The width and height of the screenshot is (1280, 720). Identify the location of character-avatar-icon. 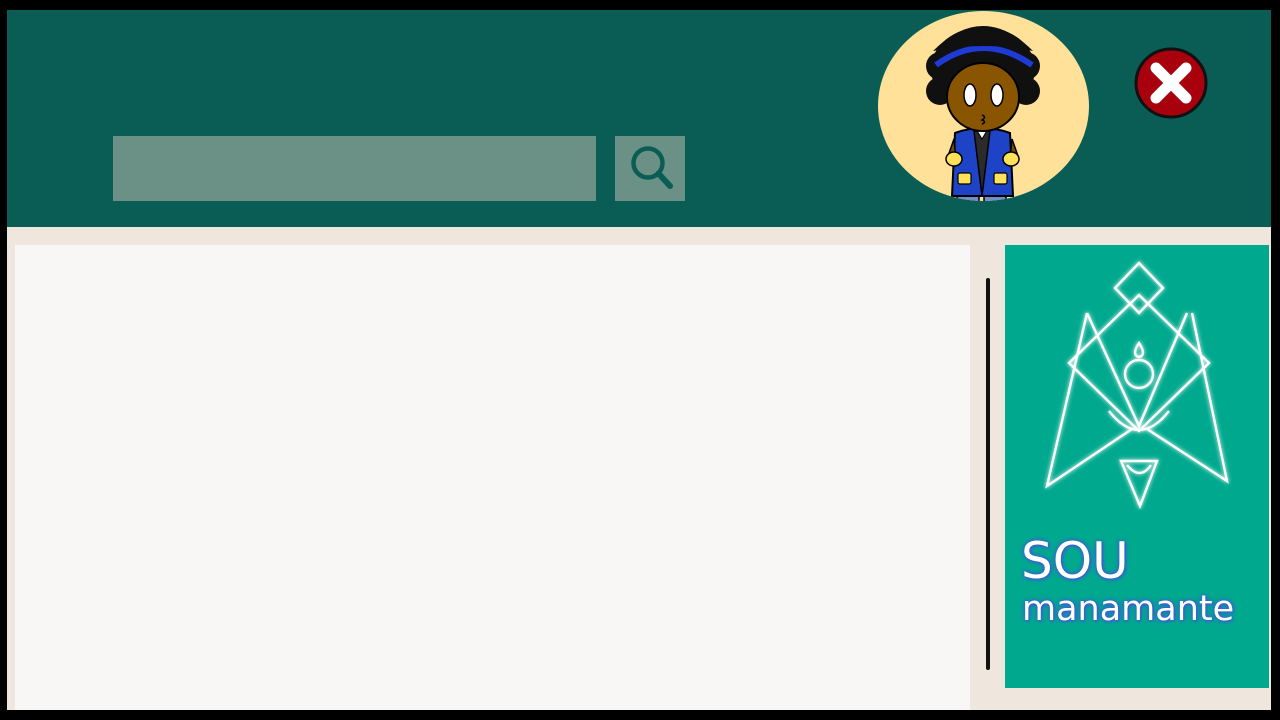
(983, 113).